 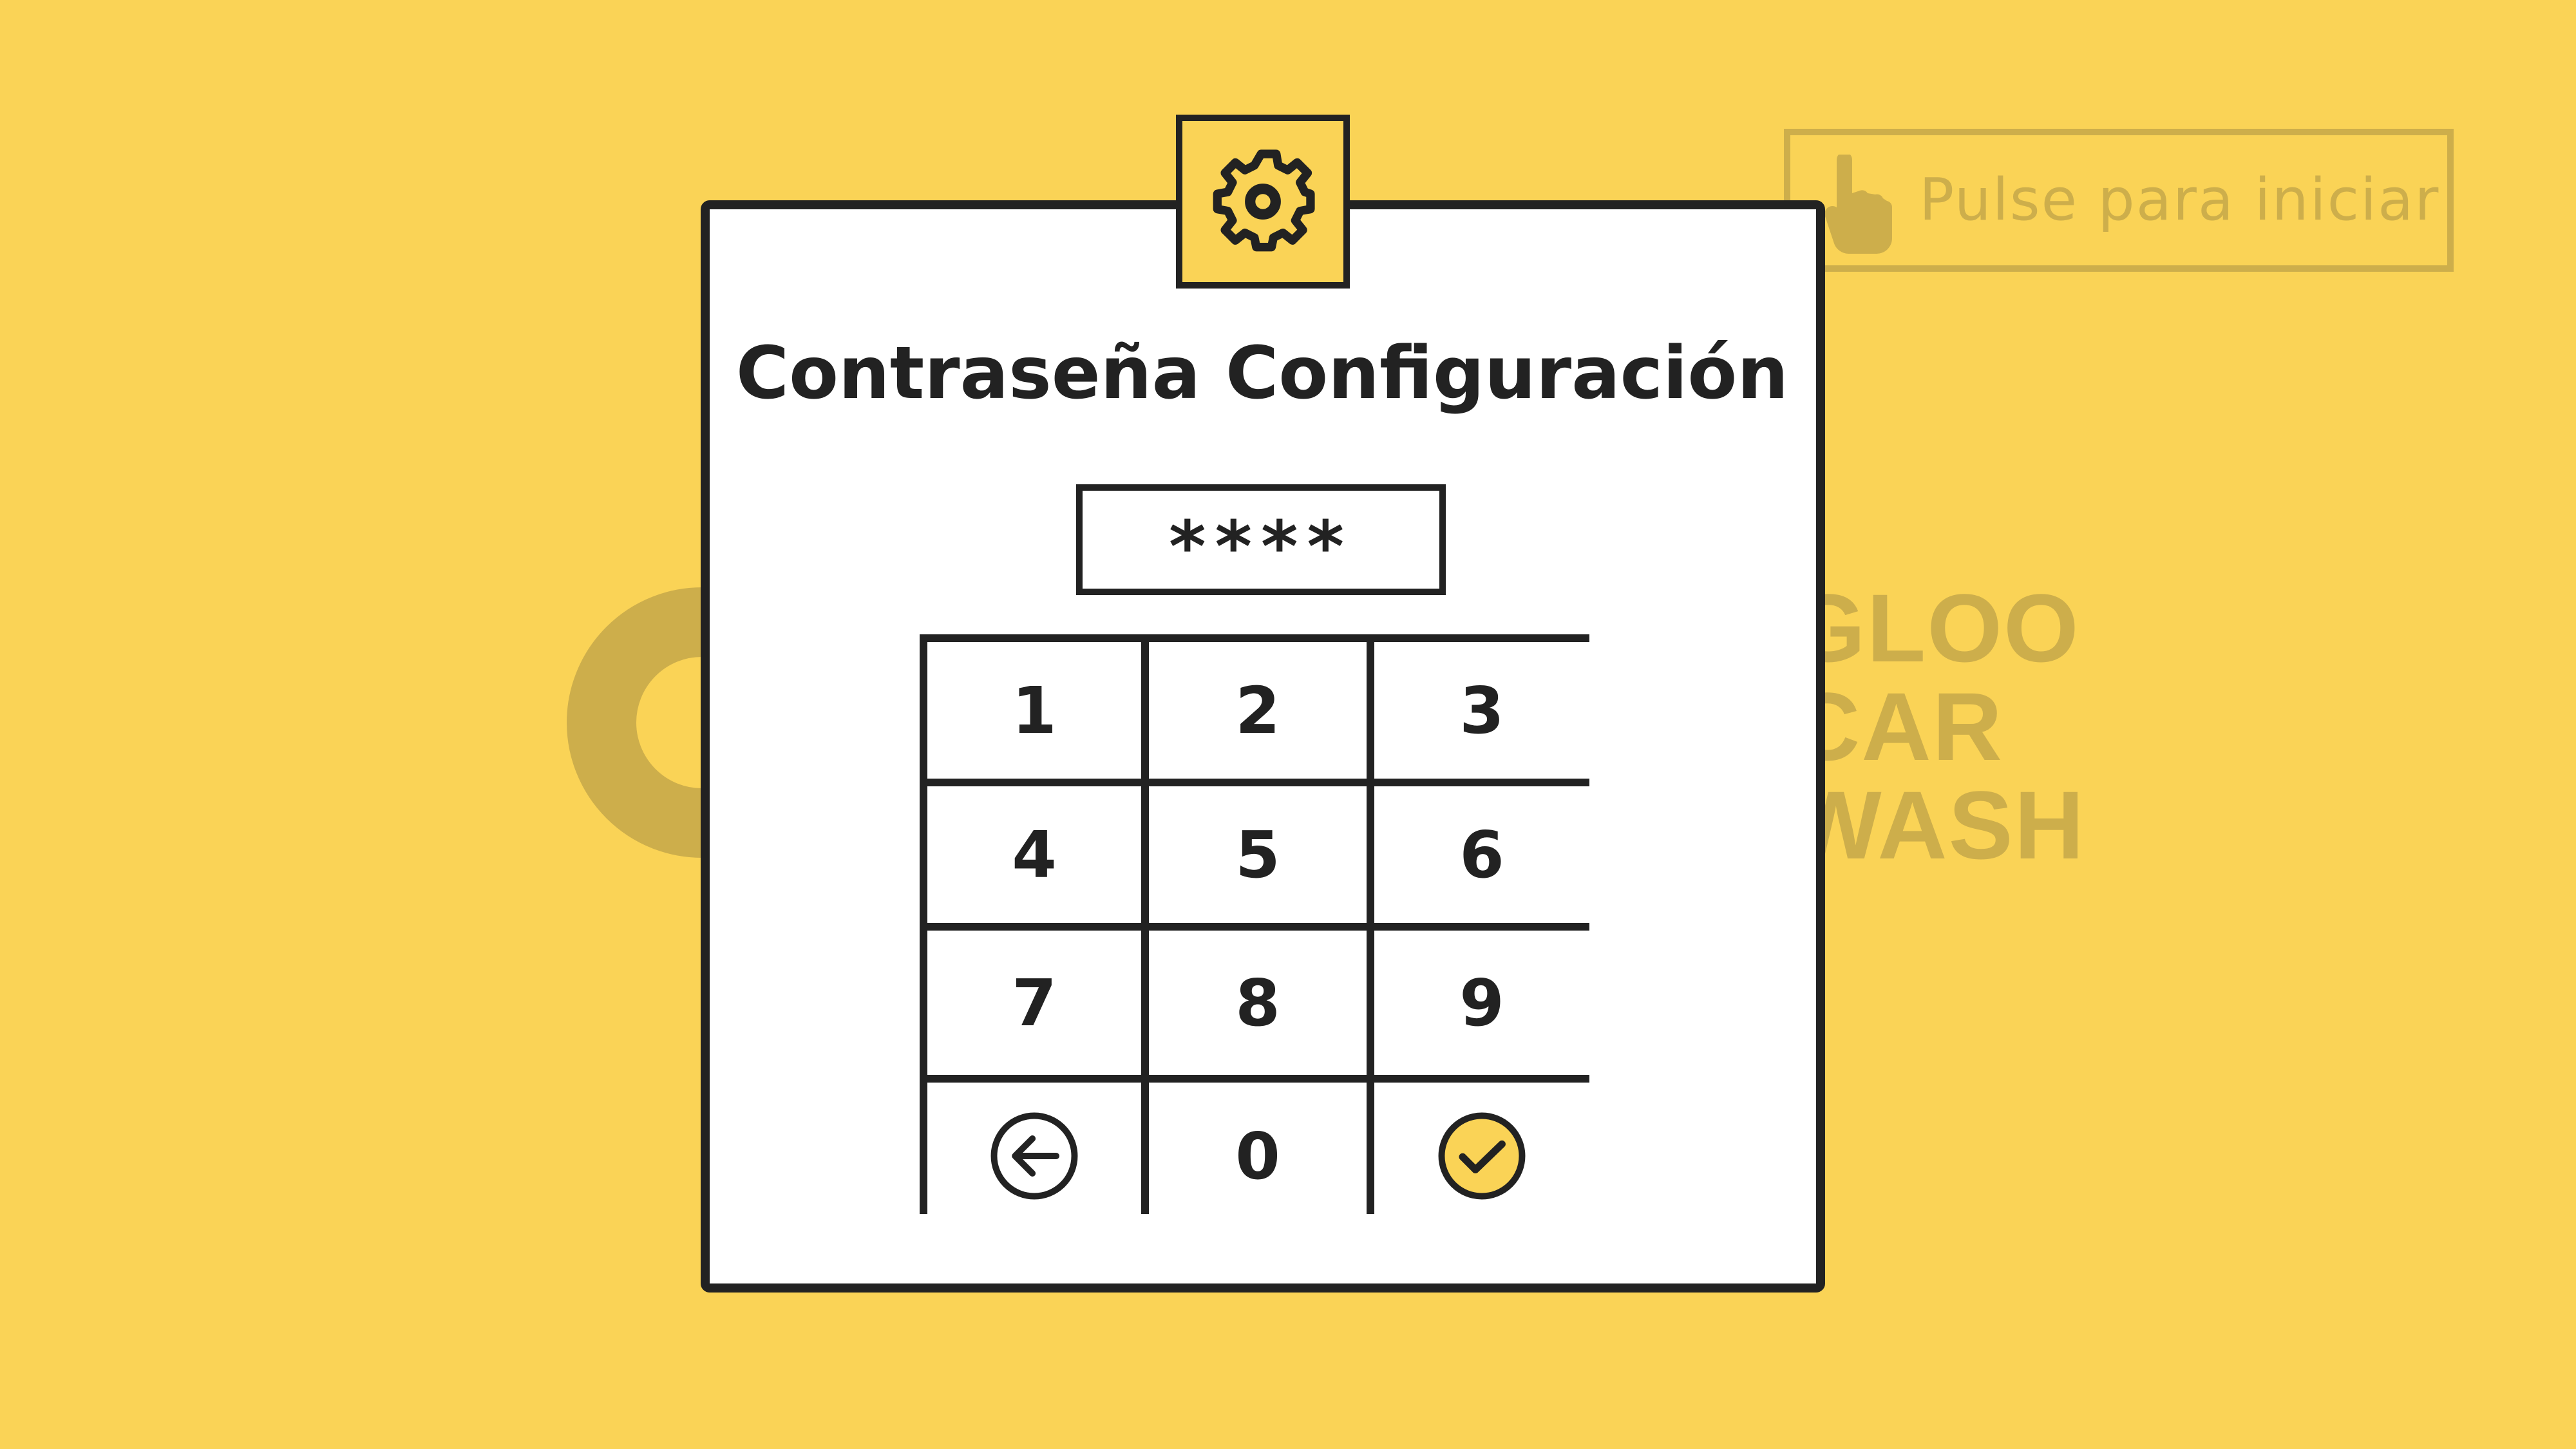 I want to click on check-circle-icon, so click(x=1482, y=1156).